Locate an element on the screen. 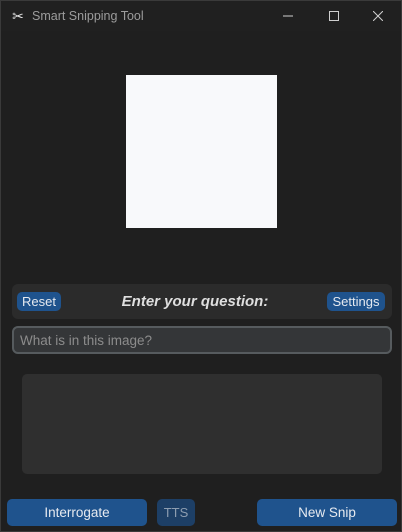  title-bar: ✂ Smart Snipping Tool is located at coordinates (201, 16).